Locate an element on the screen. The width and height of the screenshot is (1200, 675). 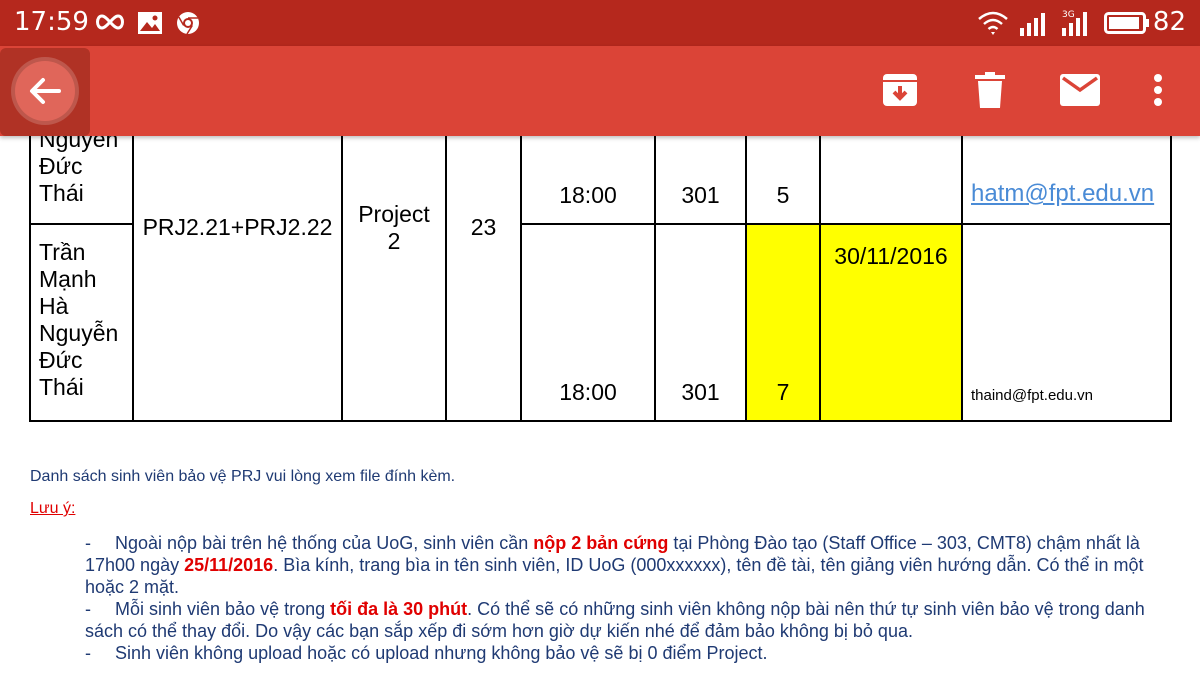
email-link: hatm@fpt.edu.vn is located at coordinates (1062, 193).